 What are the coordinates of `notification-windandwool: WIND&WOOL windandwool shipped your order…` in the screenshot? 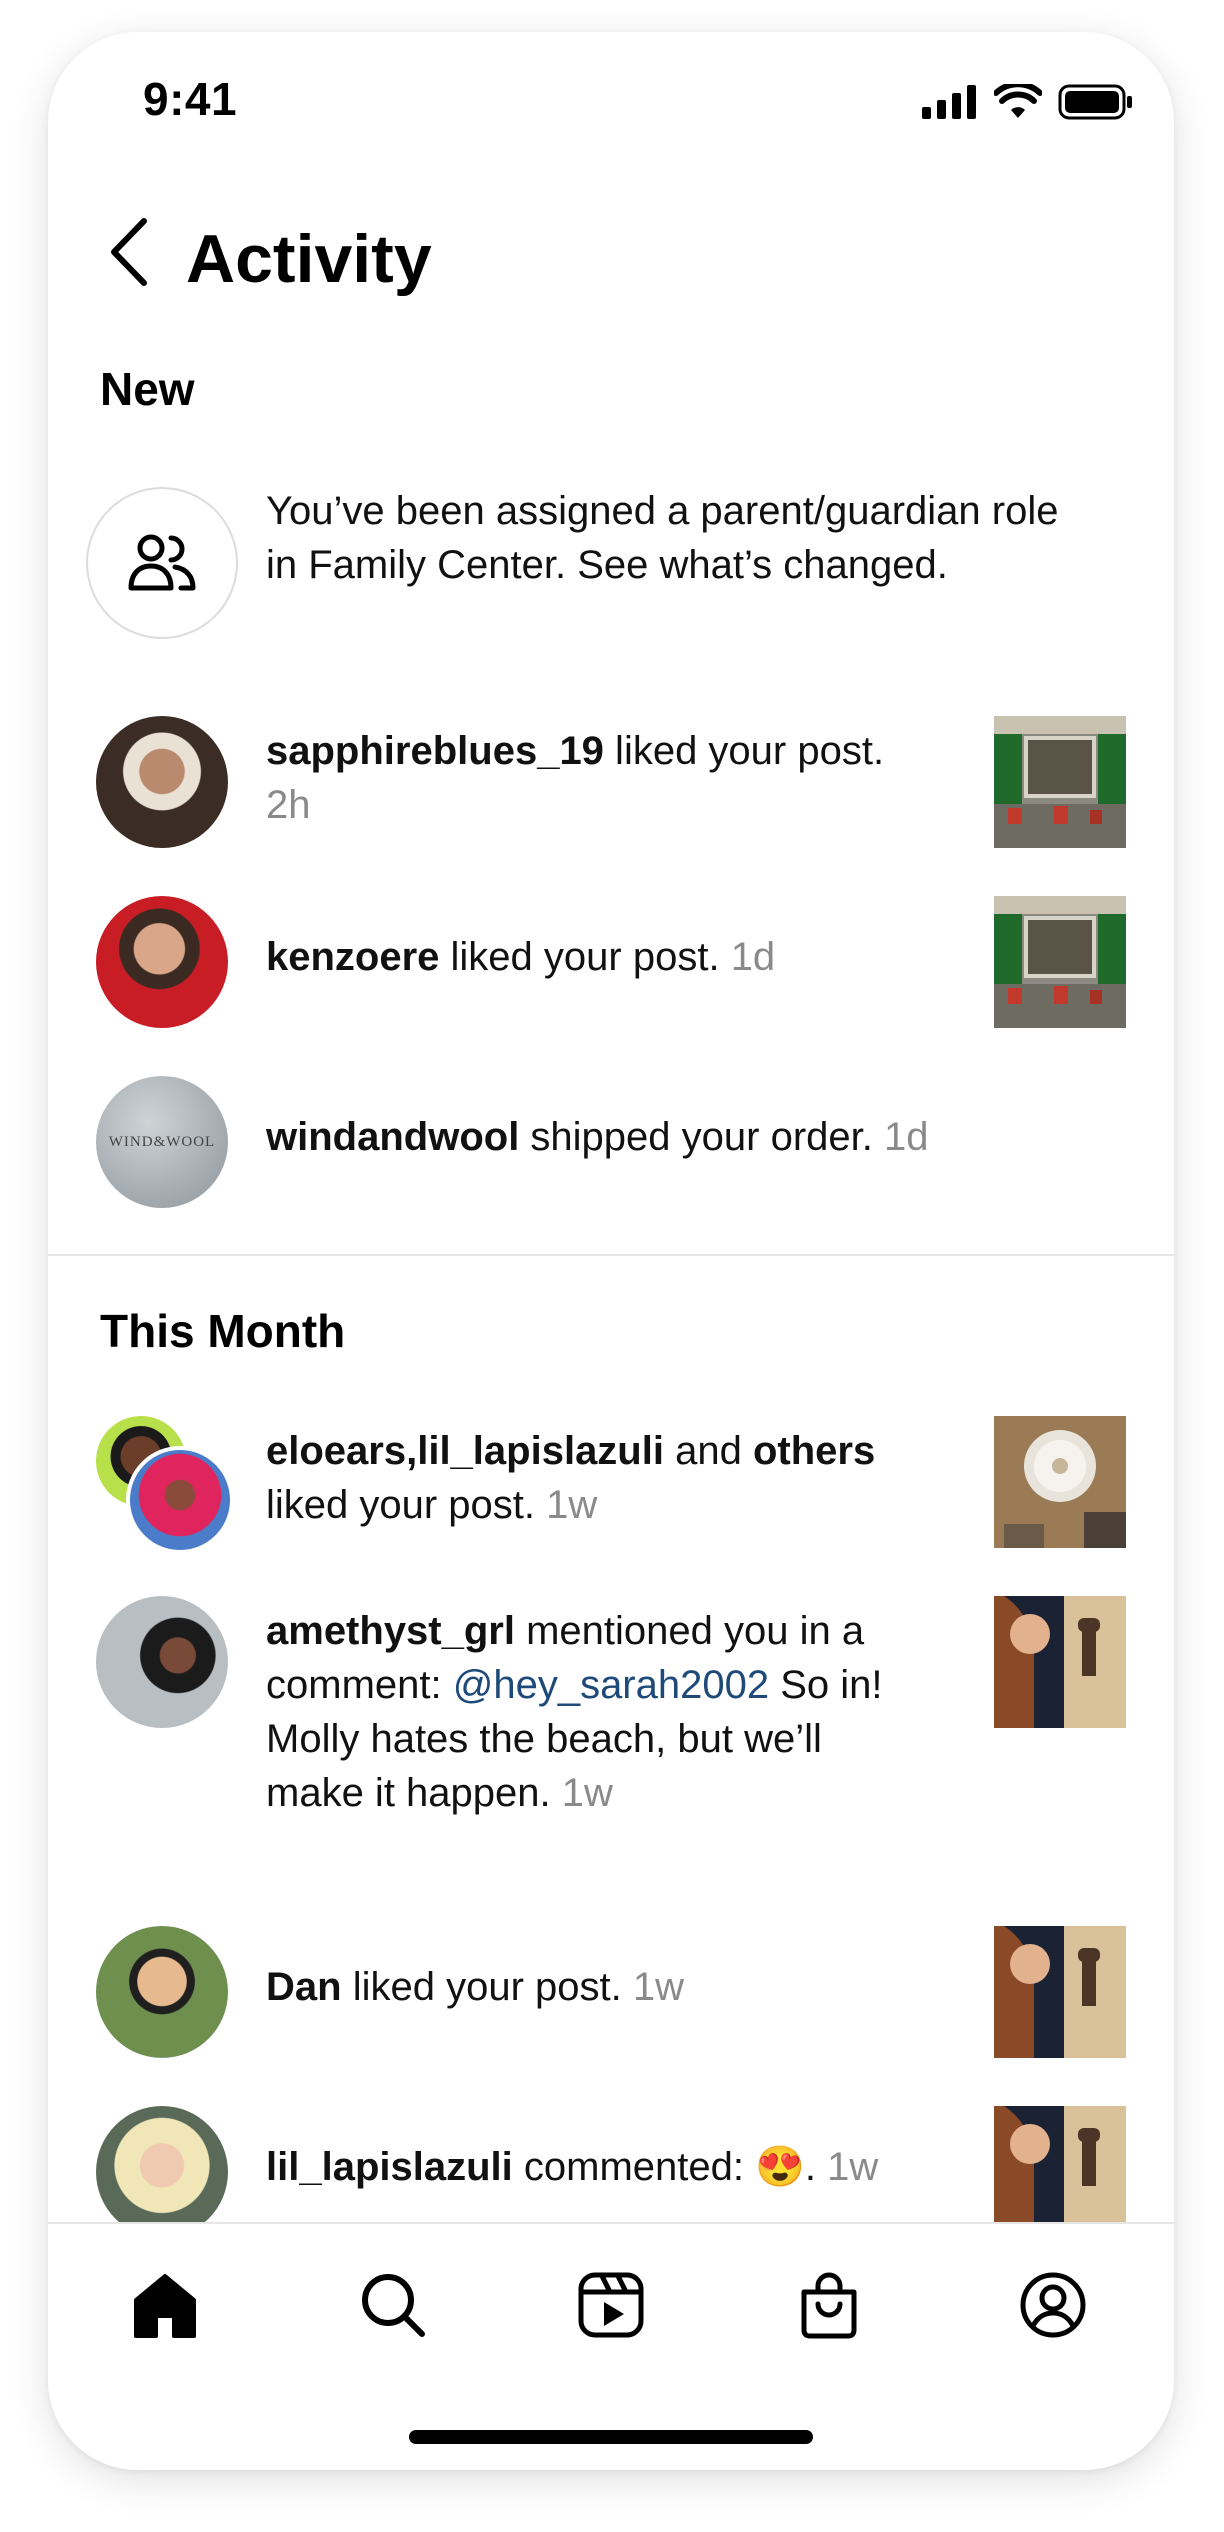 It's located at (611, 1142).